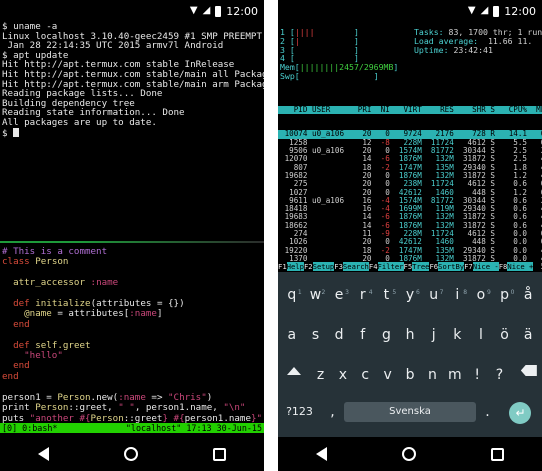 This screenshot has height=471, width=542. Describe the element at coordinates (282, 266) in the screenshot. I see `function-key-number: F1` at that location.